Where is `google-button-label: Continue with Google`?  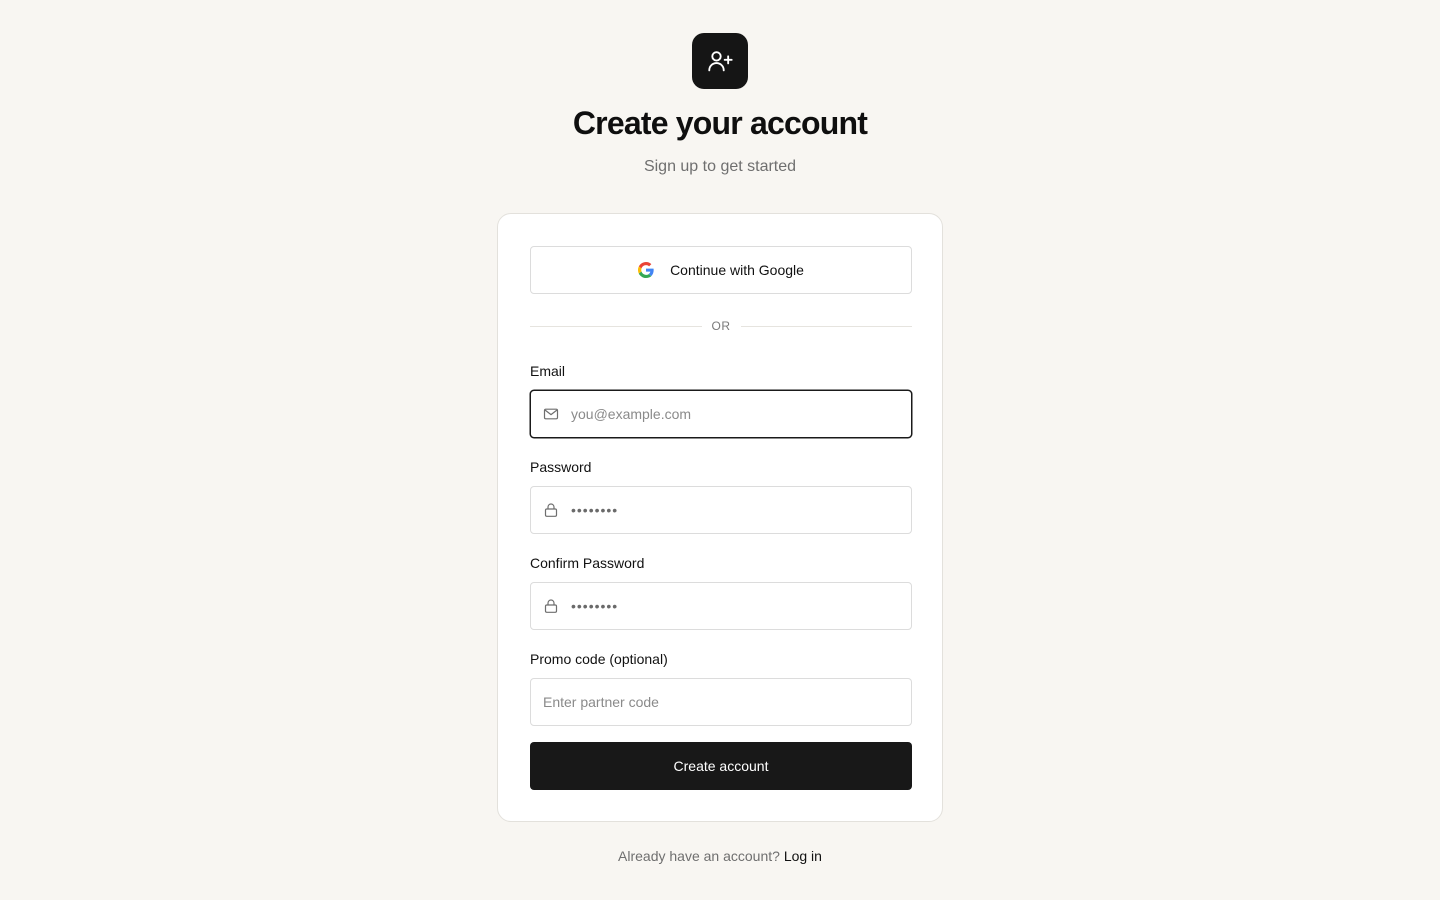
google-button-label: Continue with Google is located at coordinates (737, 270).